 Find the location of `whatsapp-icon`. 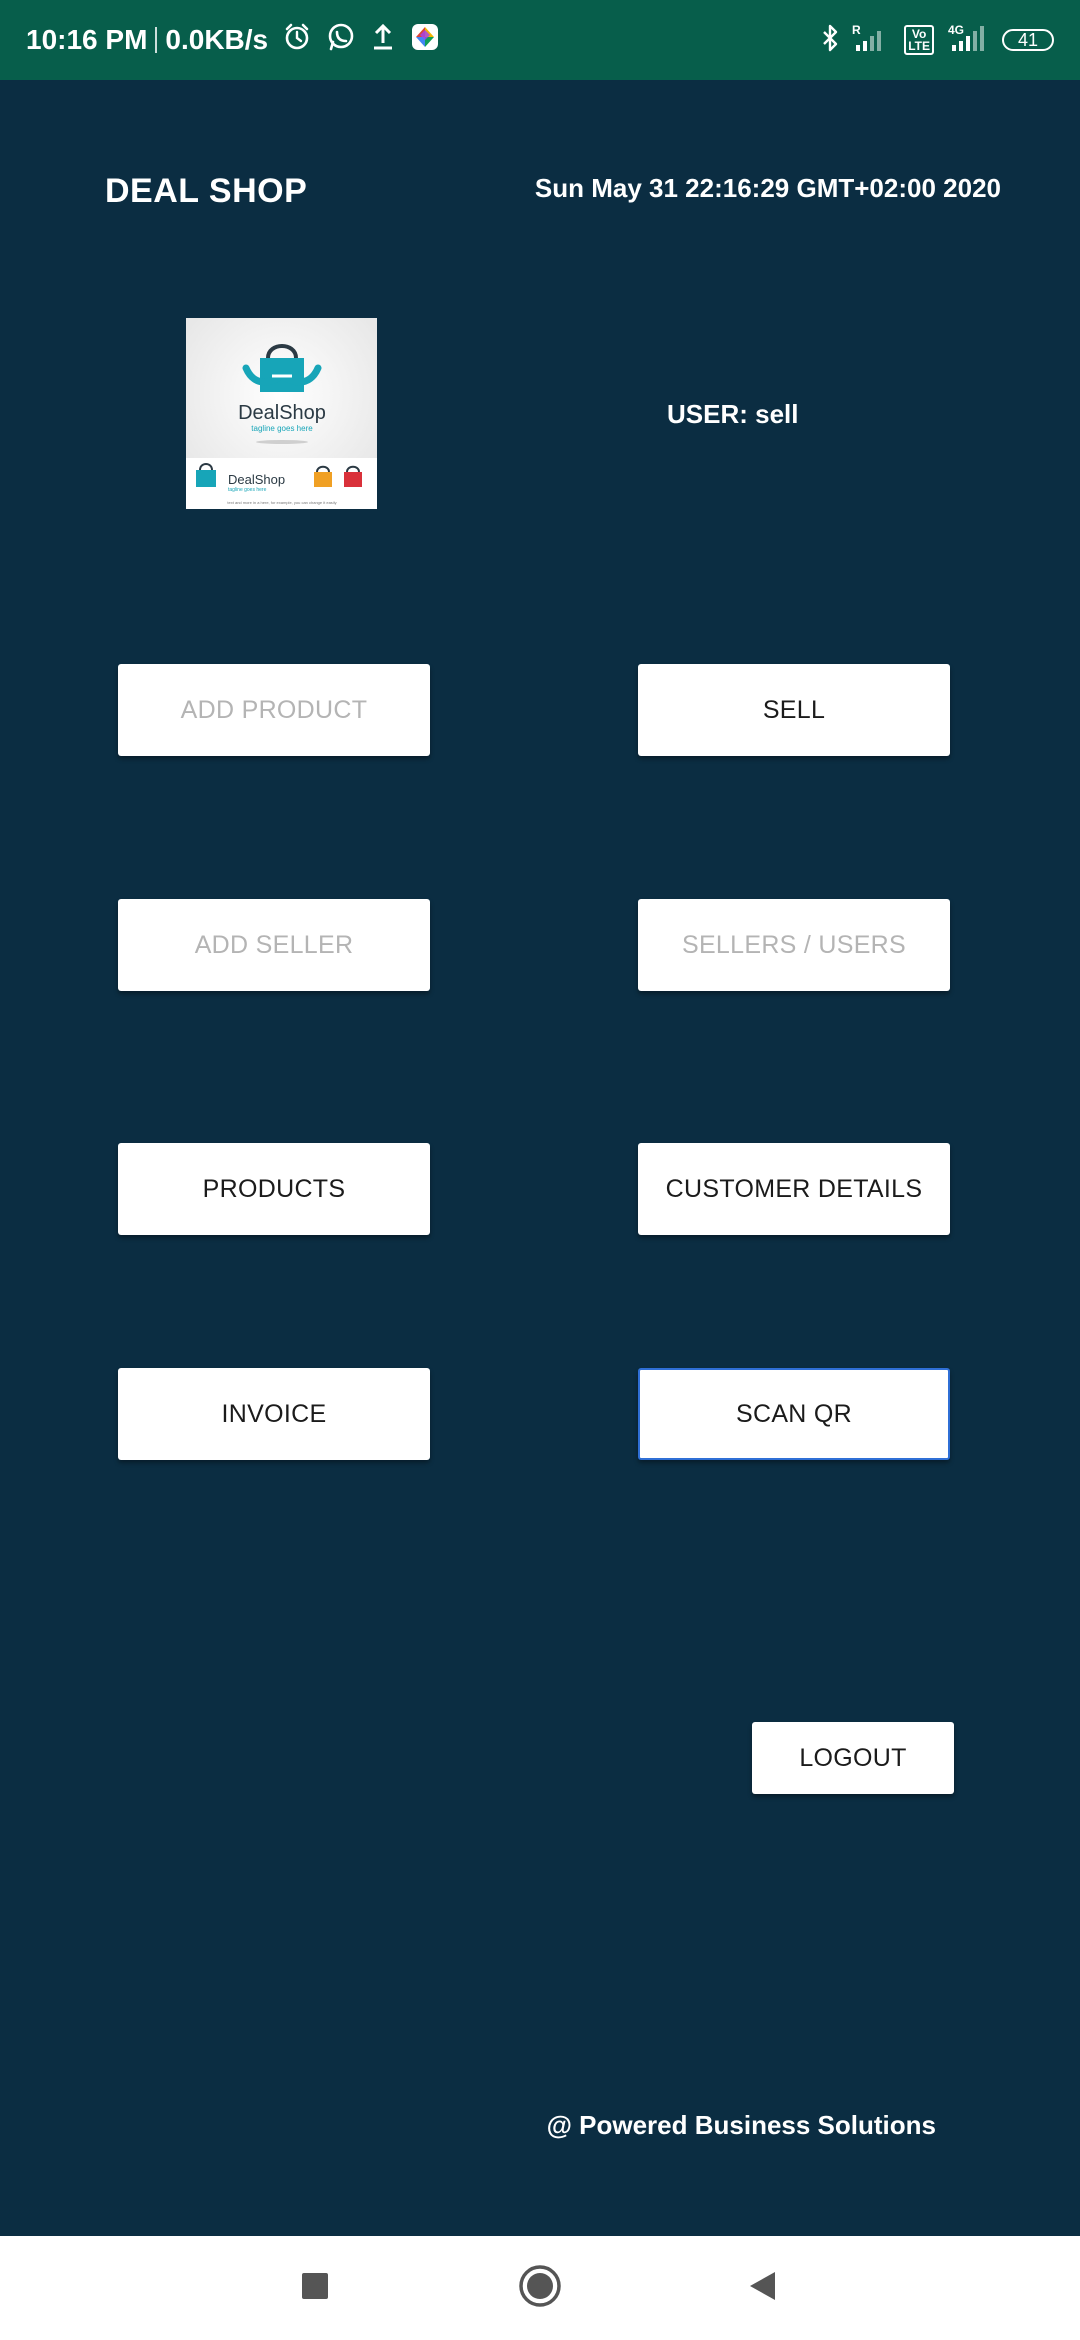

whatsapp-icon is located at coordinates (341, 40).